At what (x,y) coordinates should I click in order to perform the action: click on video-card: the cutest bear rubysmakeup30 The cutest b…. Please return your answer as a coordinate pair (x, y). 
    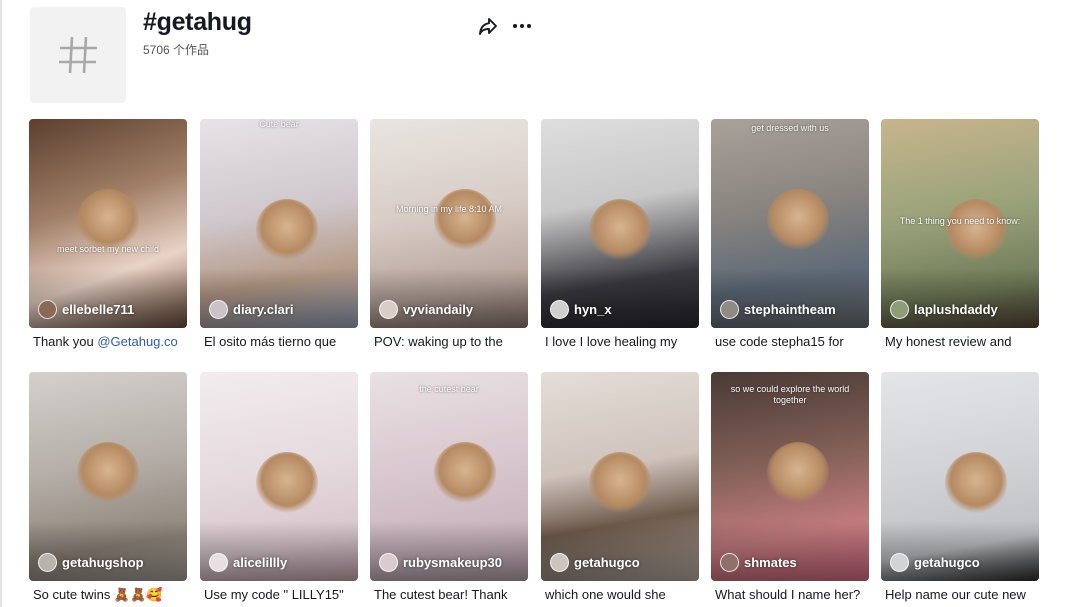
    Looking at the image, I should click on (449, 487).